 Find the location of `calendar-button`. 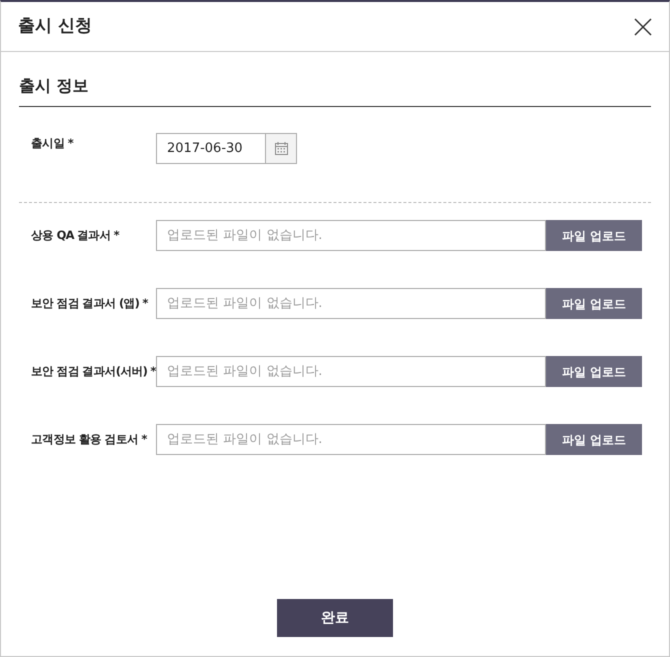

calendar-button is located at coordinates (281, 148).